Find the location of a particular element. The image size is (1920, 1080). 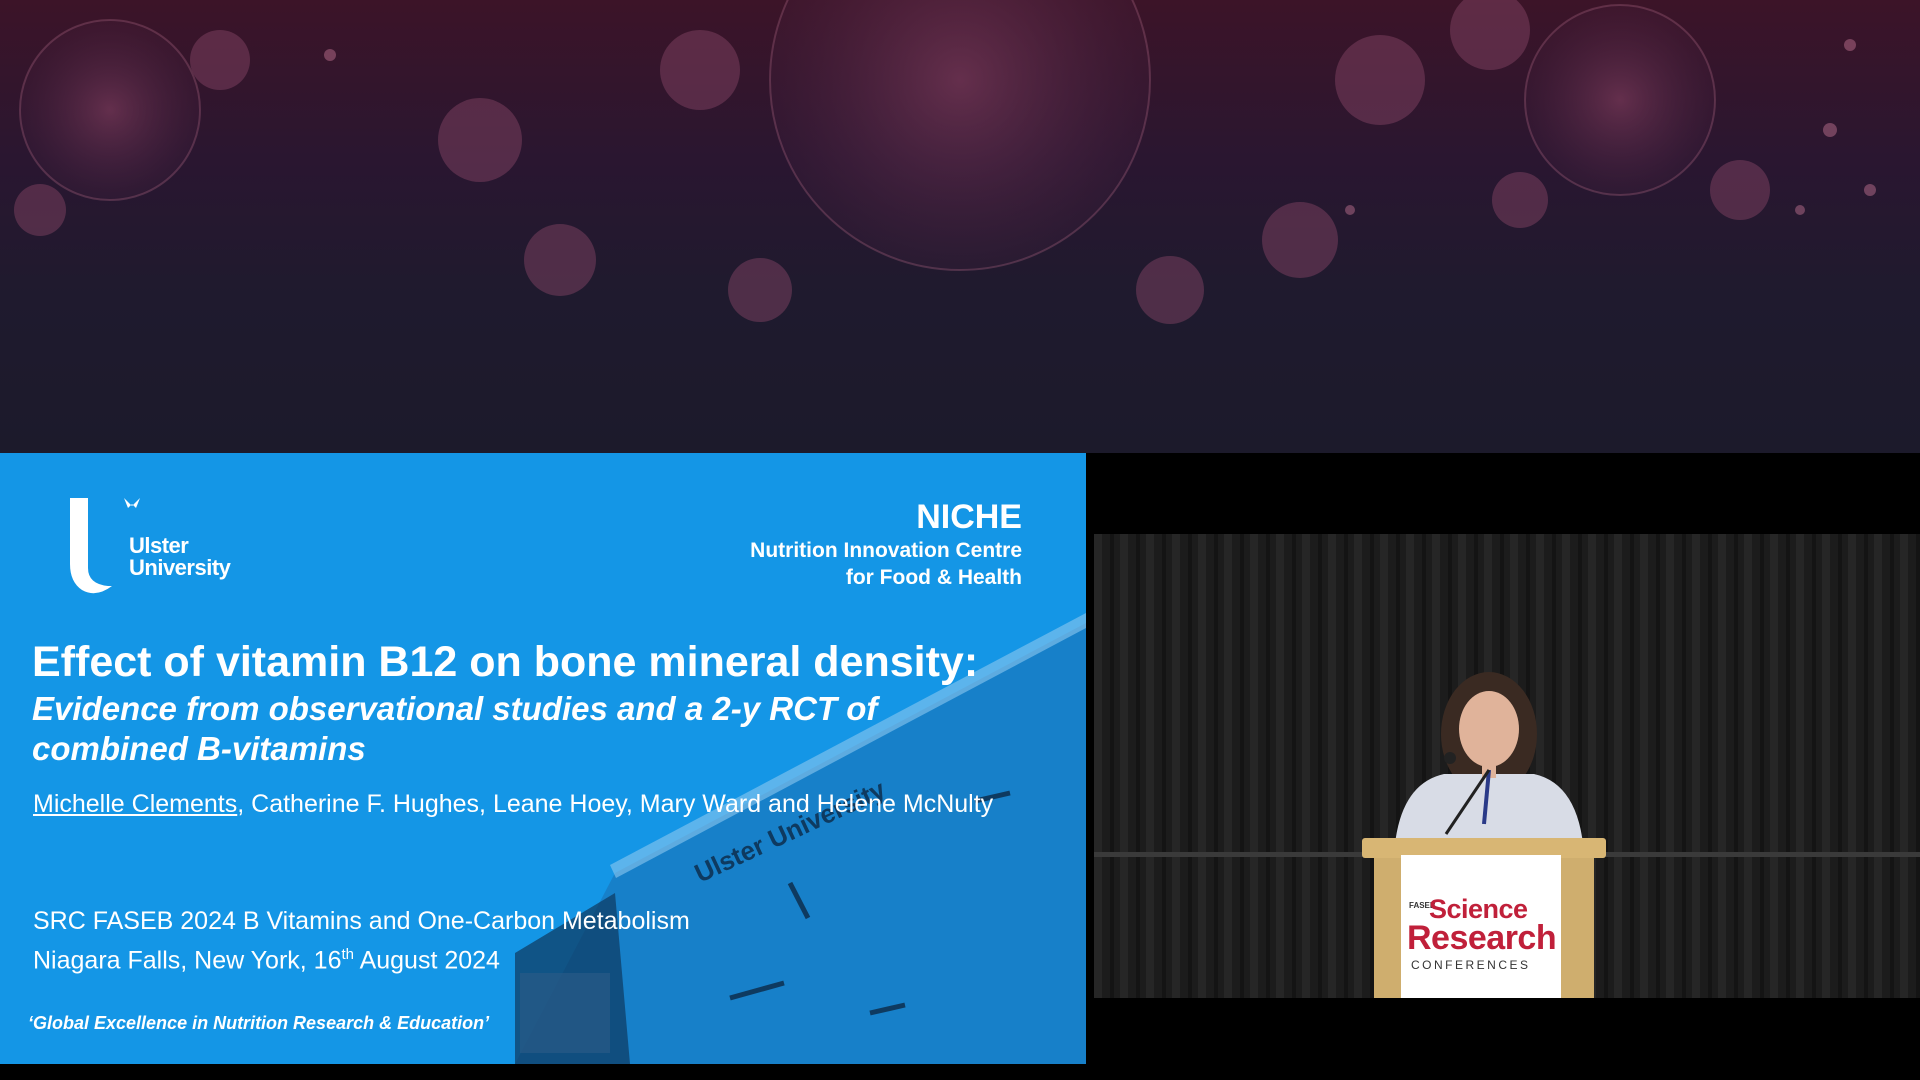

date-suffix: th is located at coordinates (347, 954).